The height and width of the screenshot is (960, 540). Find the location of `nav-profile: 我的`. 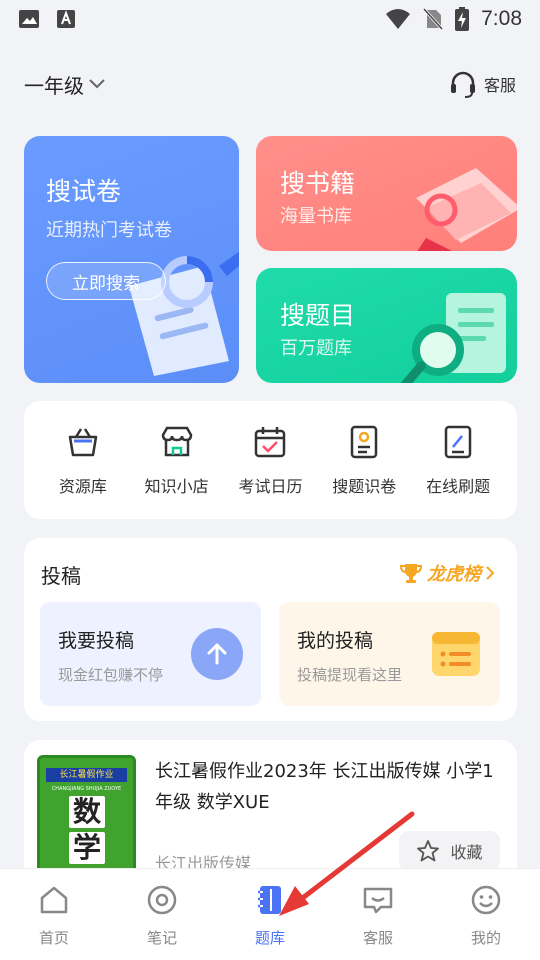

nav-profile: 我的 is located at coordinates (486, 914).